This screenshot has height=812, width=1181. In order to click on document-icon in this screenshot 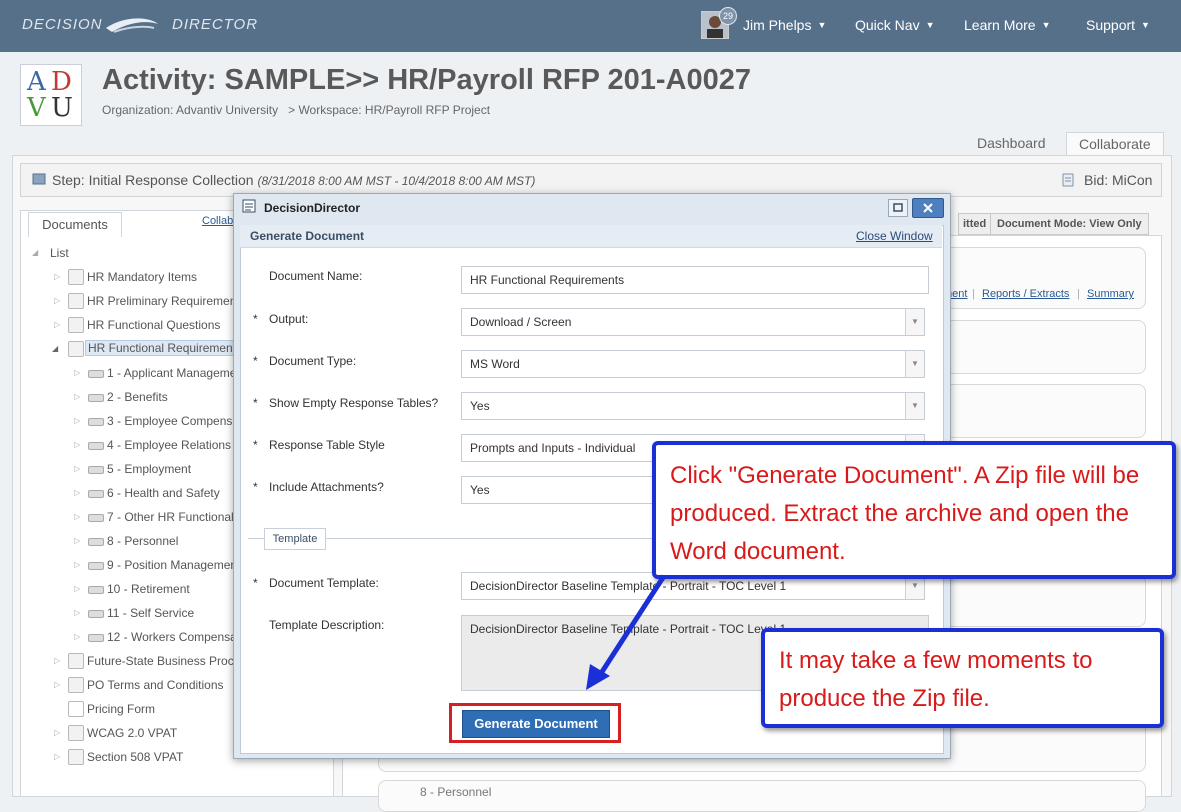, I will do `click(1068, 180)`.